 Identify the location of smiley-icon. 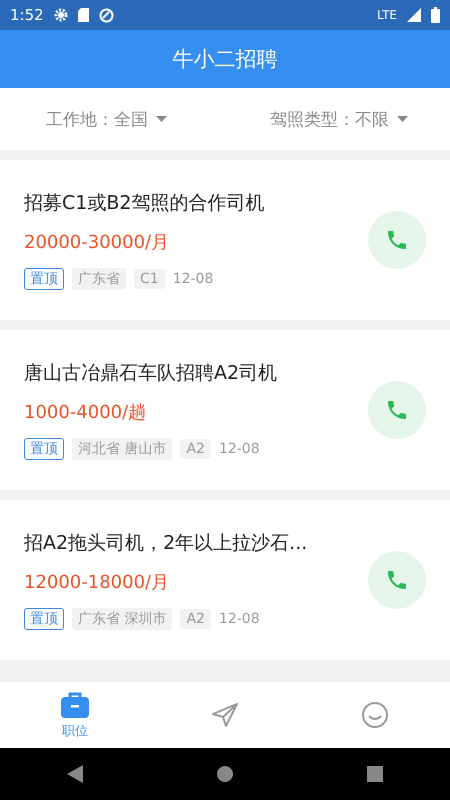
(375, 715).